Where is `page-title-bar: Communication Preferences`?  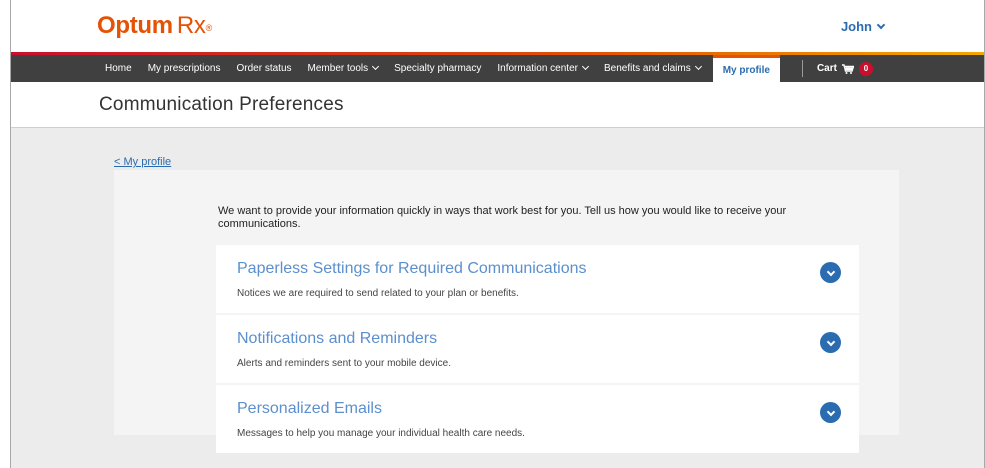
page-title-bar: Communication Preferences is located at coordinates (497, 105).